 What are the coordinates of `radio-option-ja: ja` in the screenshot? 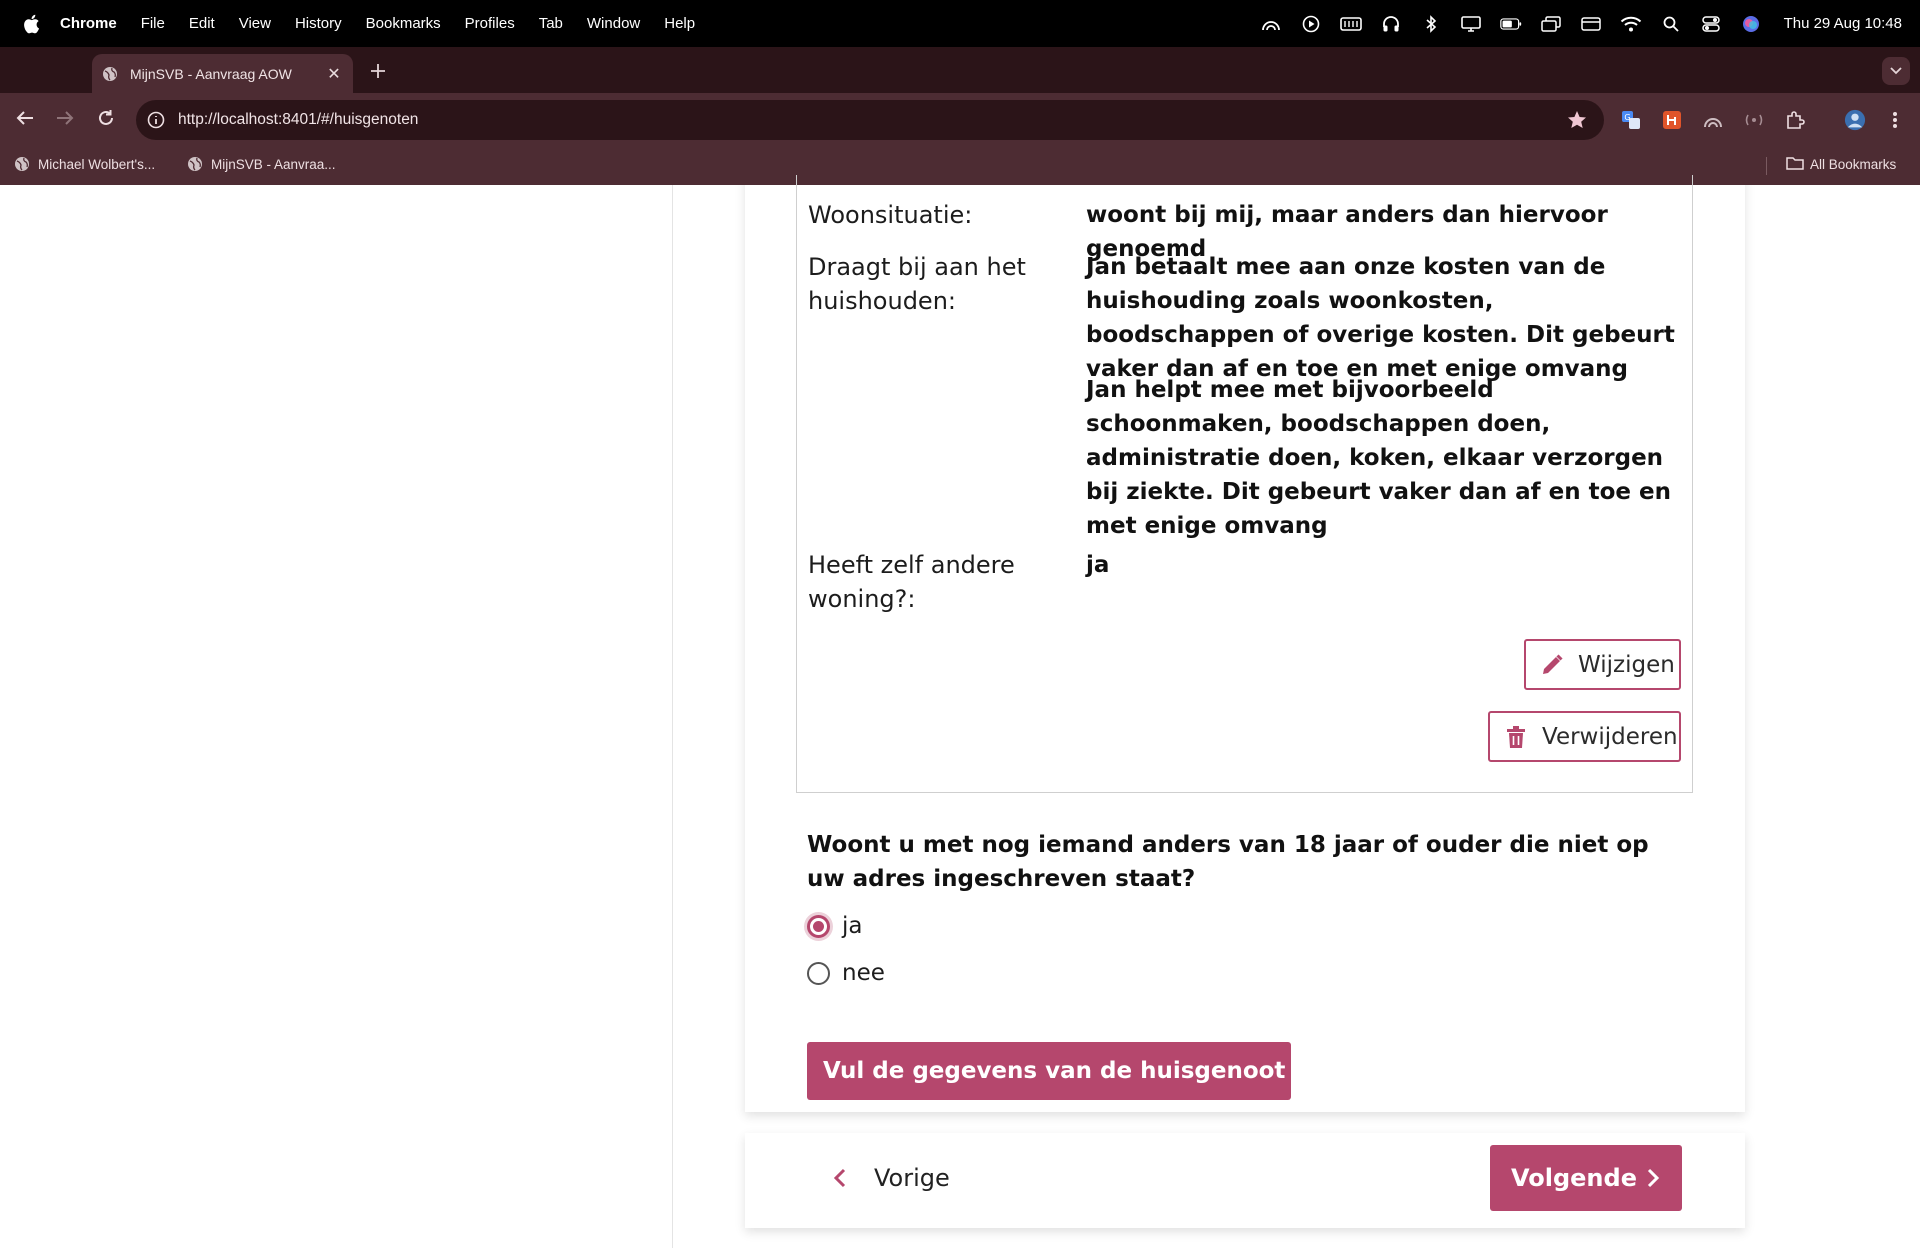 It's located at (834, 926).